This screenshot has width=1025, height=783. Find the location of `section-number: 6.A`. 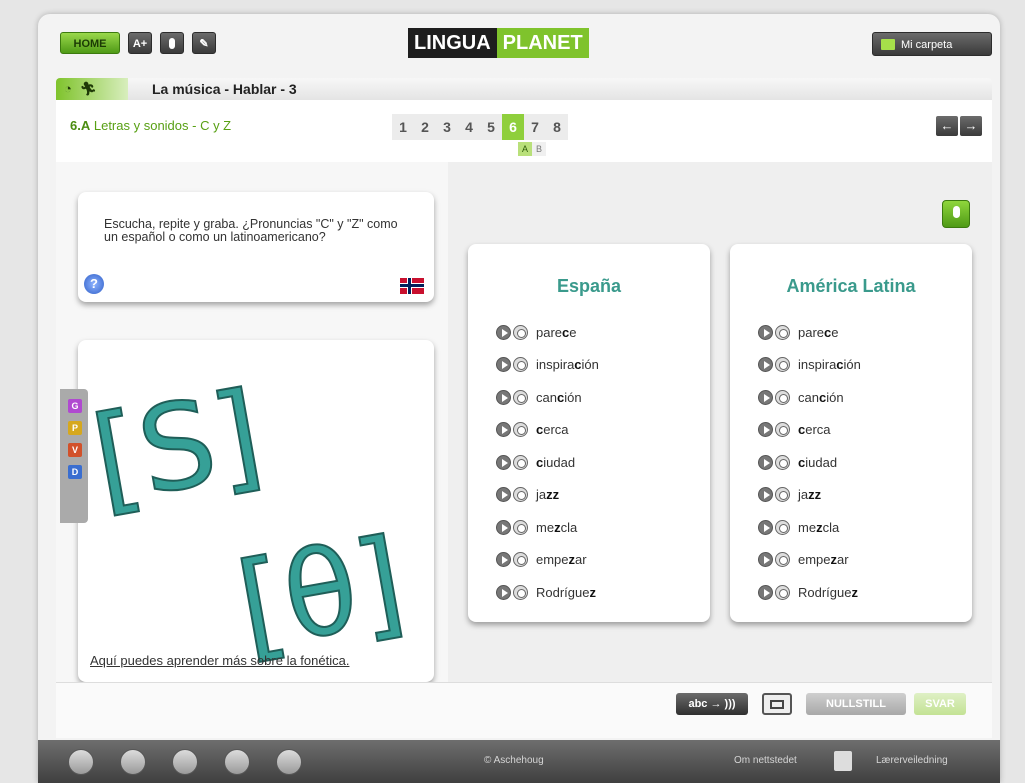

section-number: 6.A is located at coordinates (80, 125).